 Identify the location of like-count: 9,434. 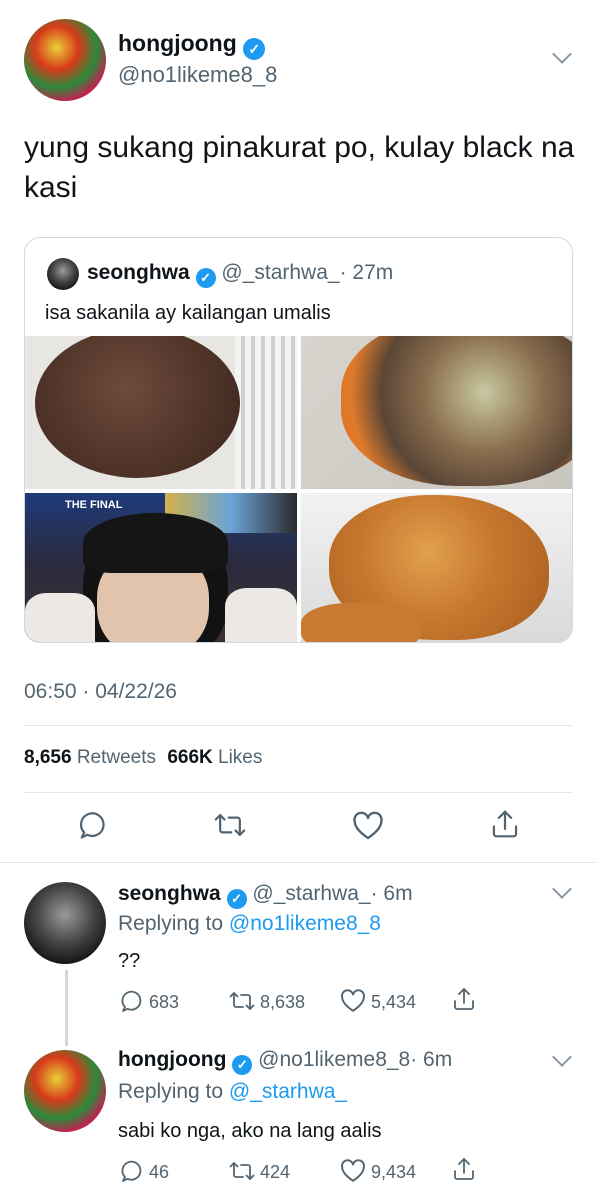
(394, 1172).